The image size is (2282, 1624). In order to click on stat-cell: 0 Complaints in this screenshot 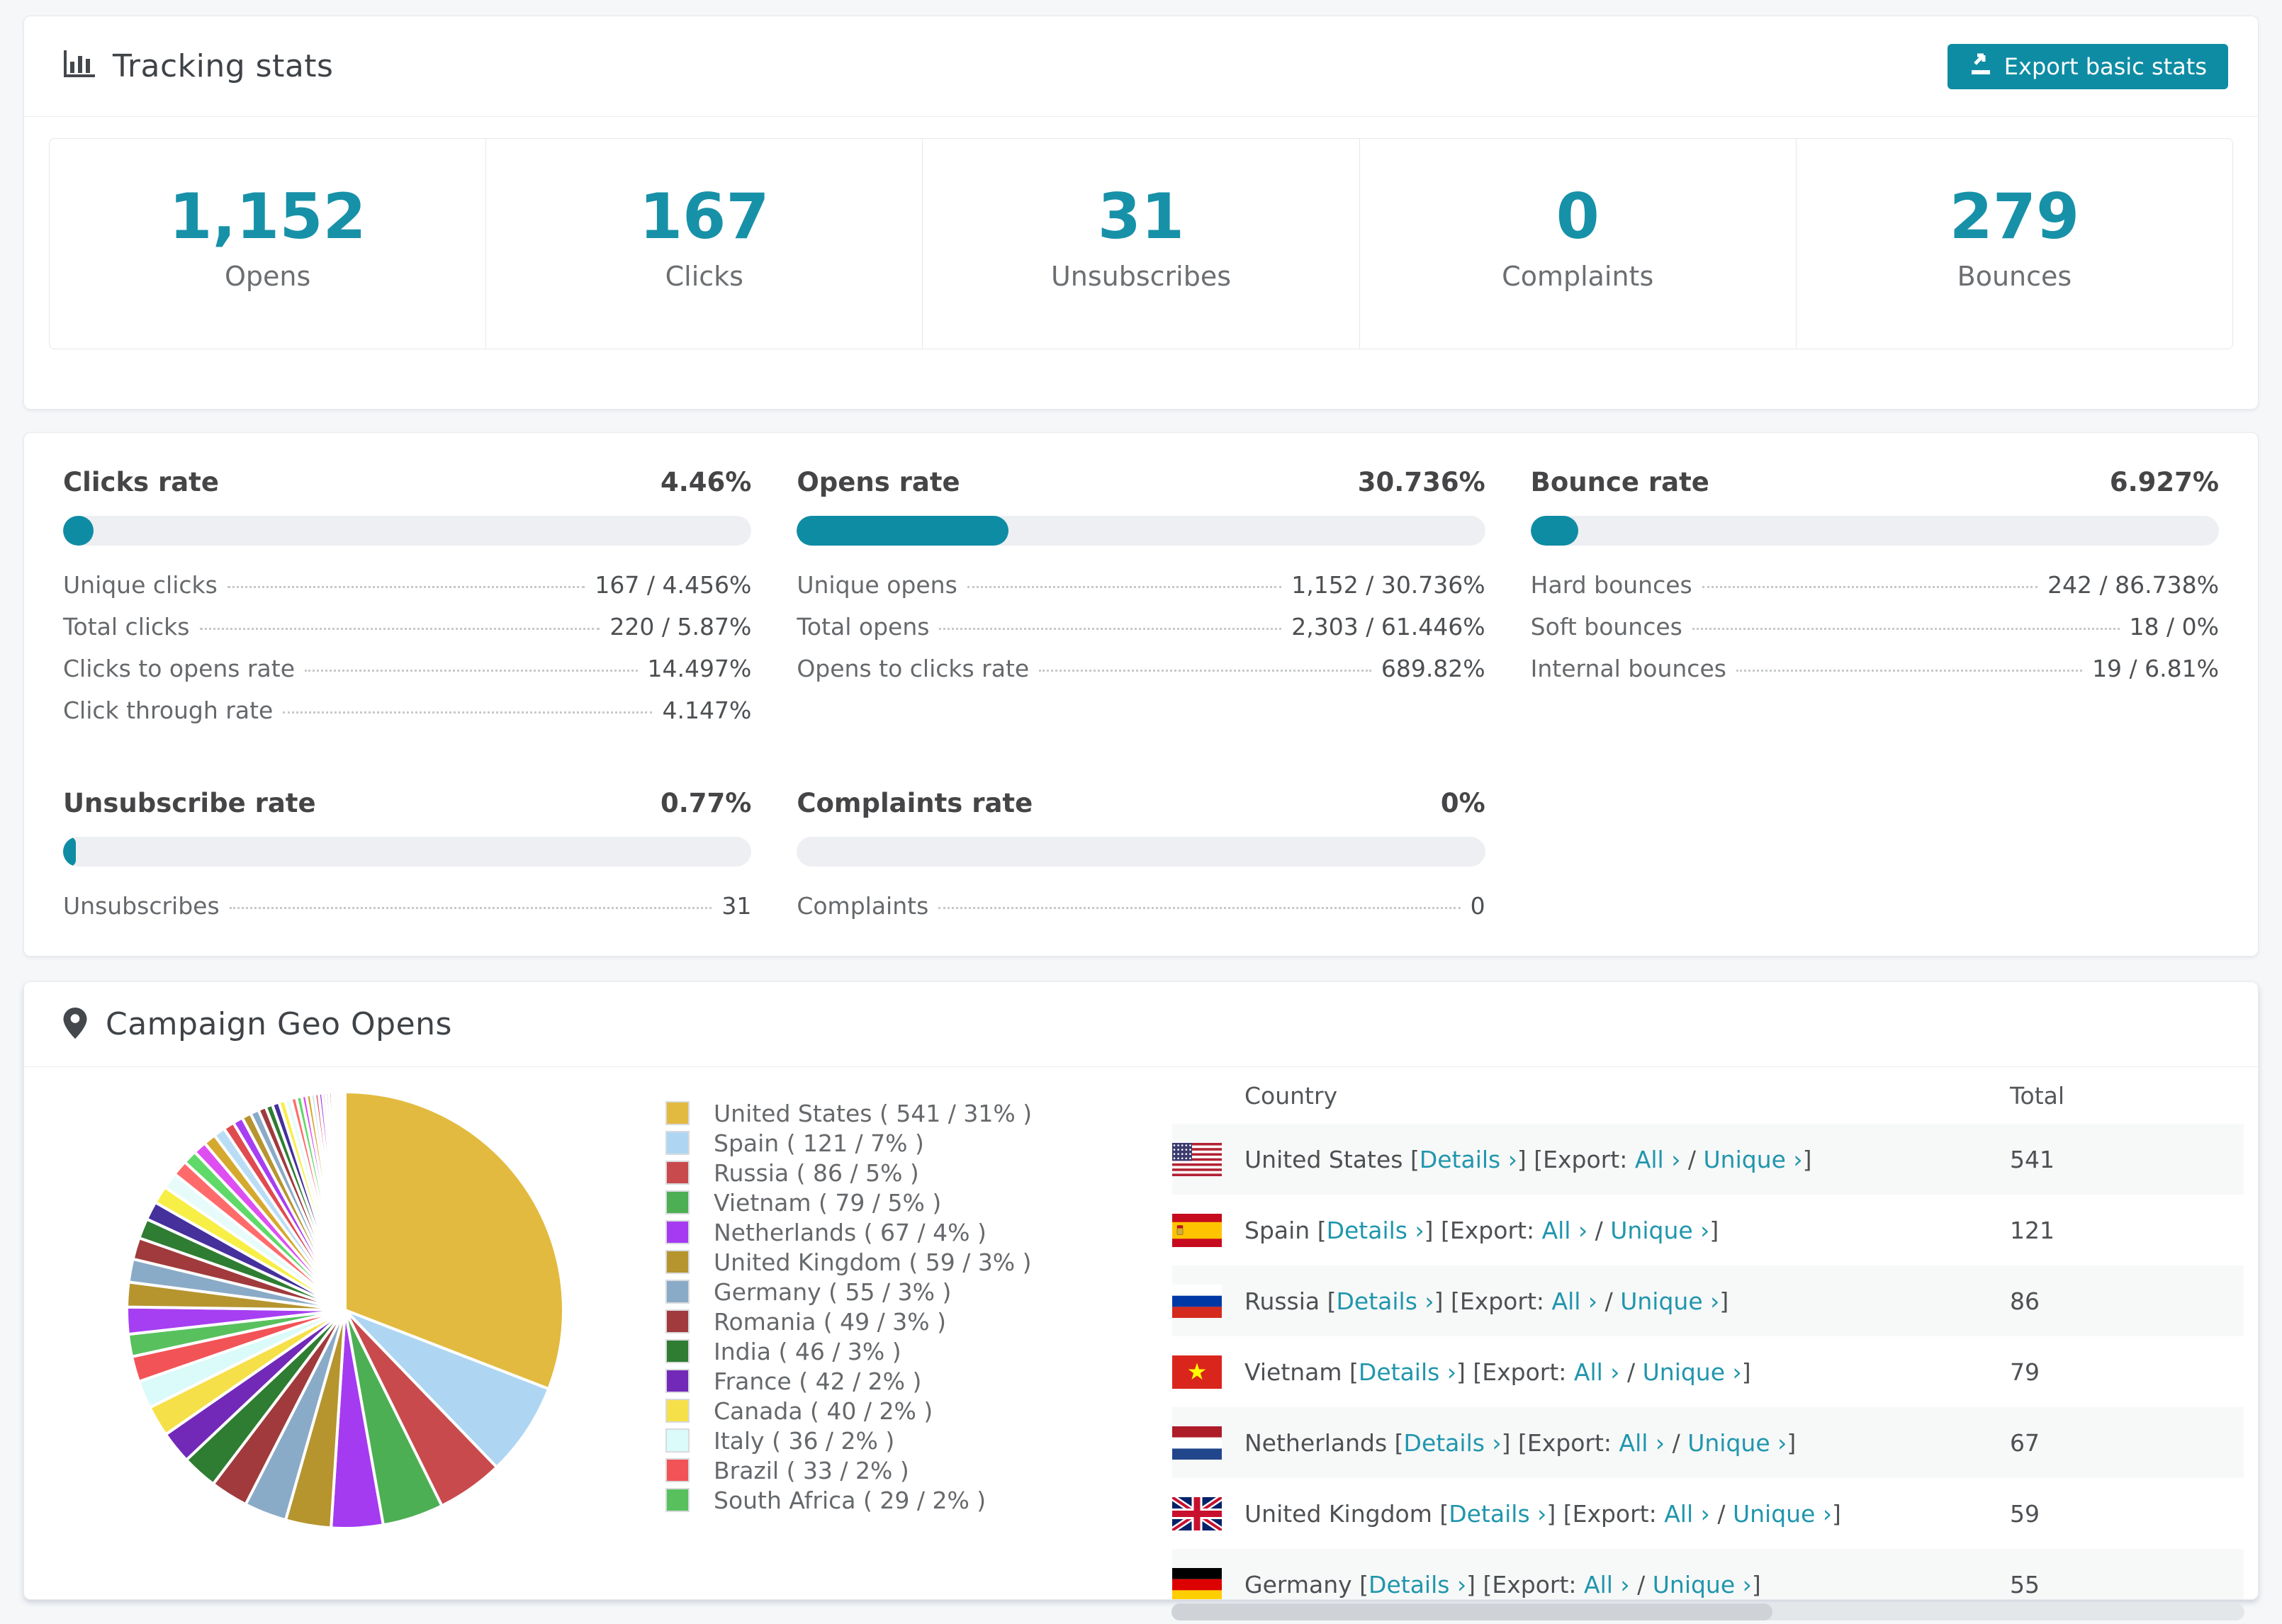, I will do `click(1578, 244)`.